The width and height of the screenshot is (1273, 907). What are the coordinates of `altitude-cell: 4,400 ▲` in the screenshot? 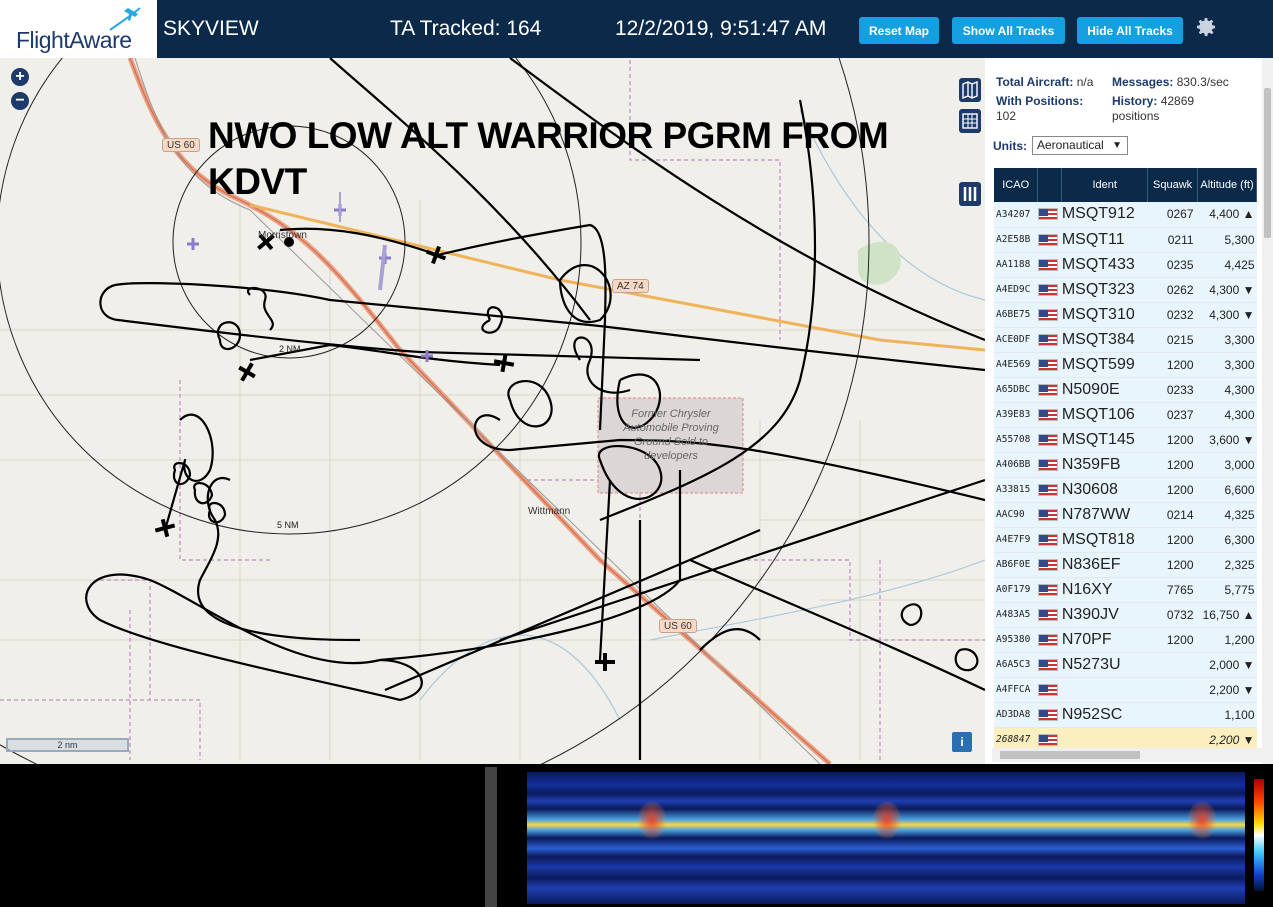 It's located at (1227, 215).